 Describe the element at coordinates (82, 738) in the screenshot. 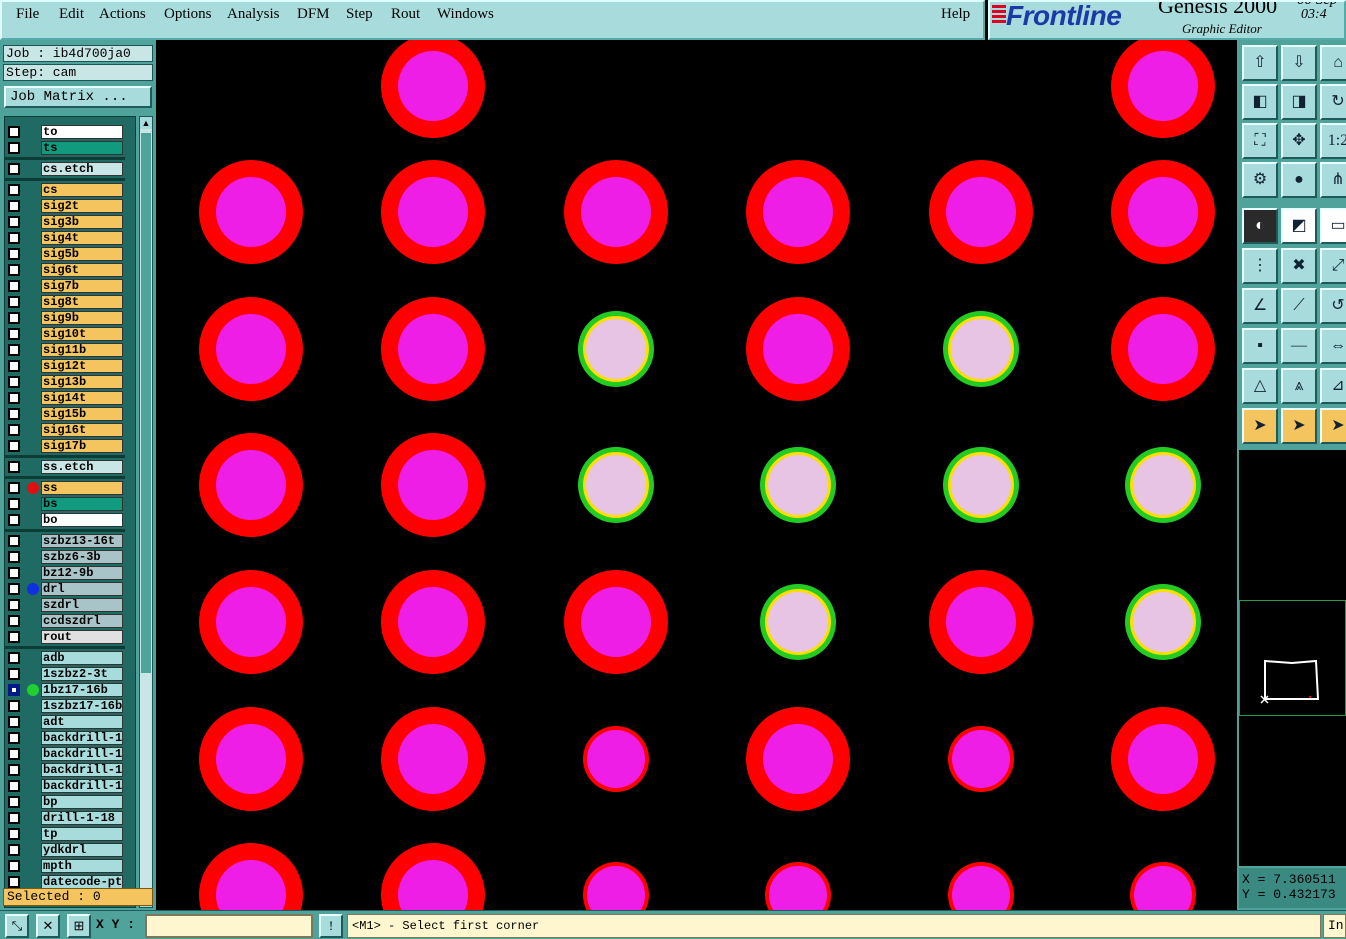

I see `layer-name: backdrill-1-` at that location.